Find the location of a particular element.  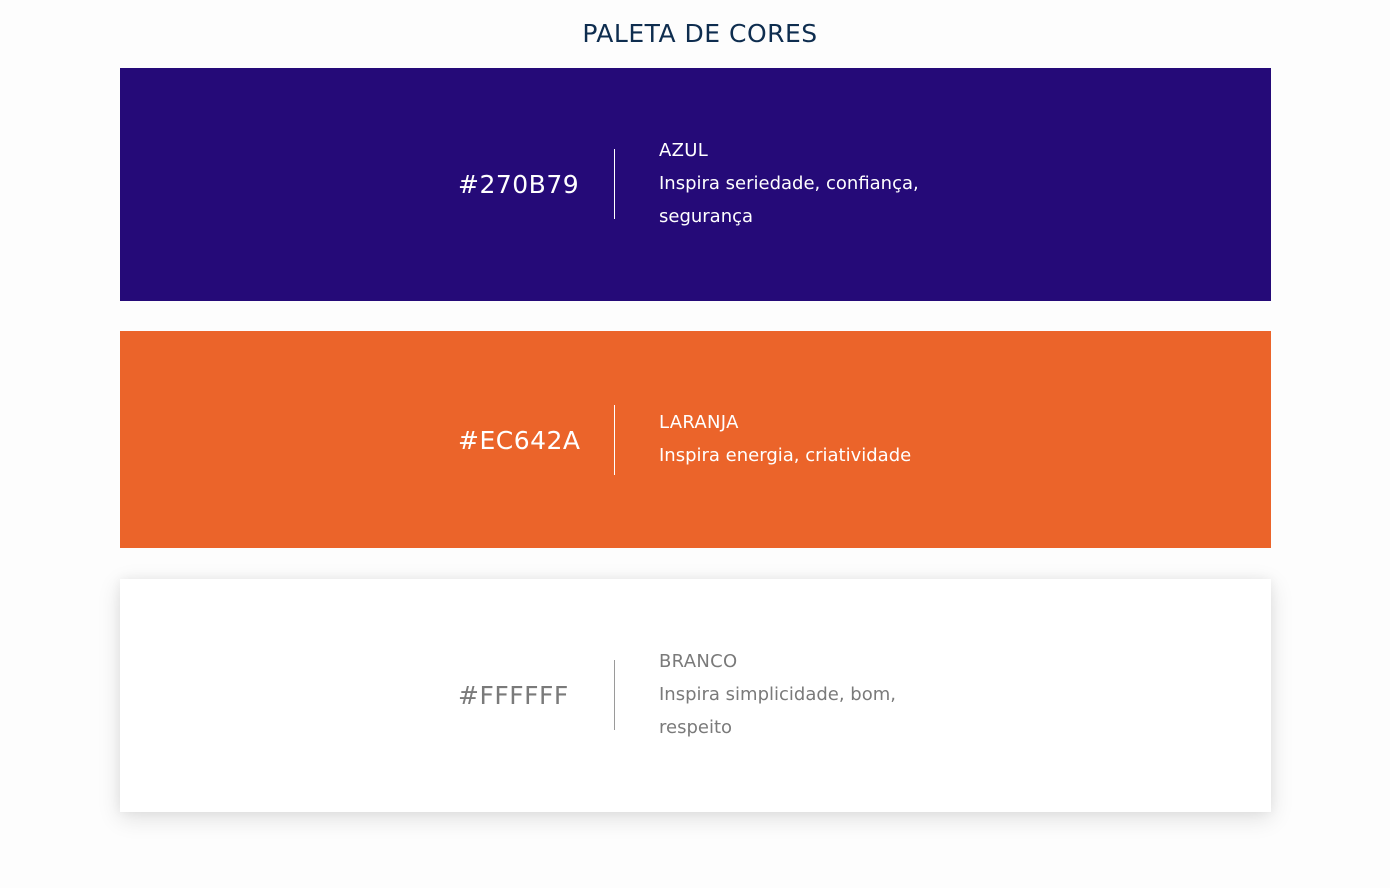

color-info: LARANJA Inspira energia, criatividade is located at coordinates (809, 439).